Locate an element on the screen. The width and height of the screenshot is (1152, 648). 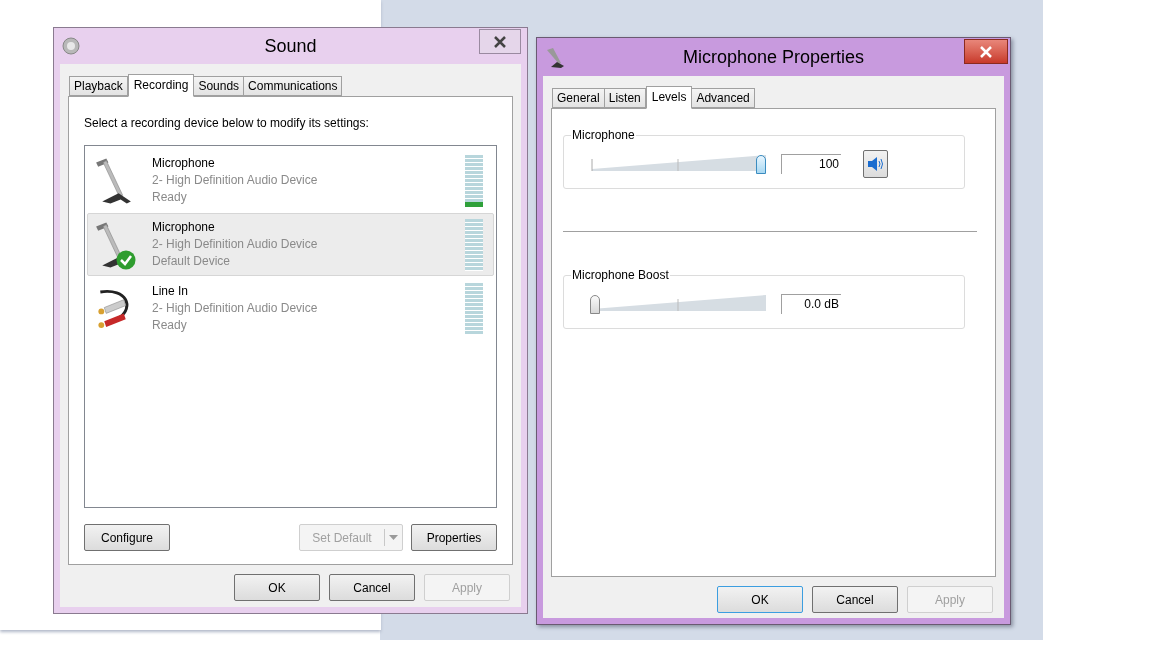
caret-icon is located at coordinates (393, 537).